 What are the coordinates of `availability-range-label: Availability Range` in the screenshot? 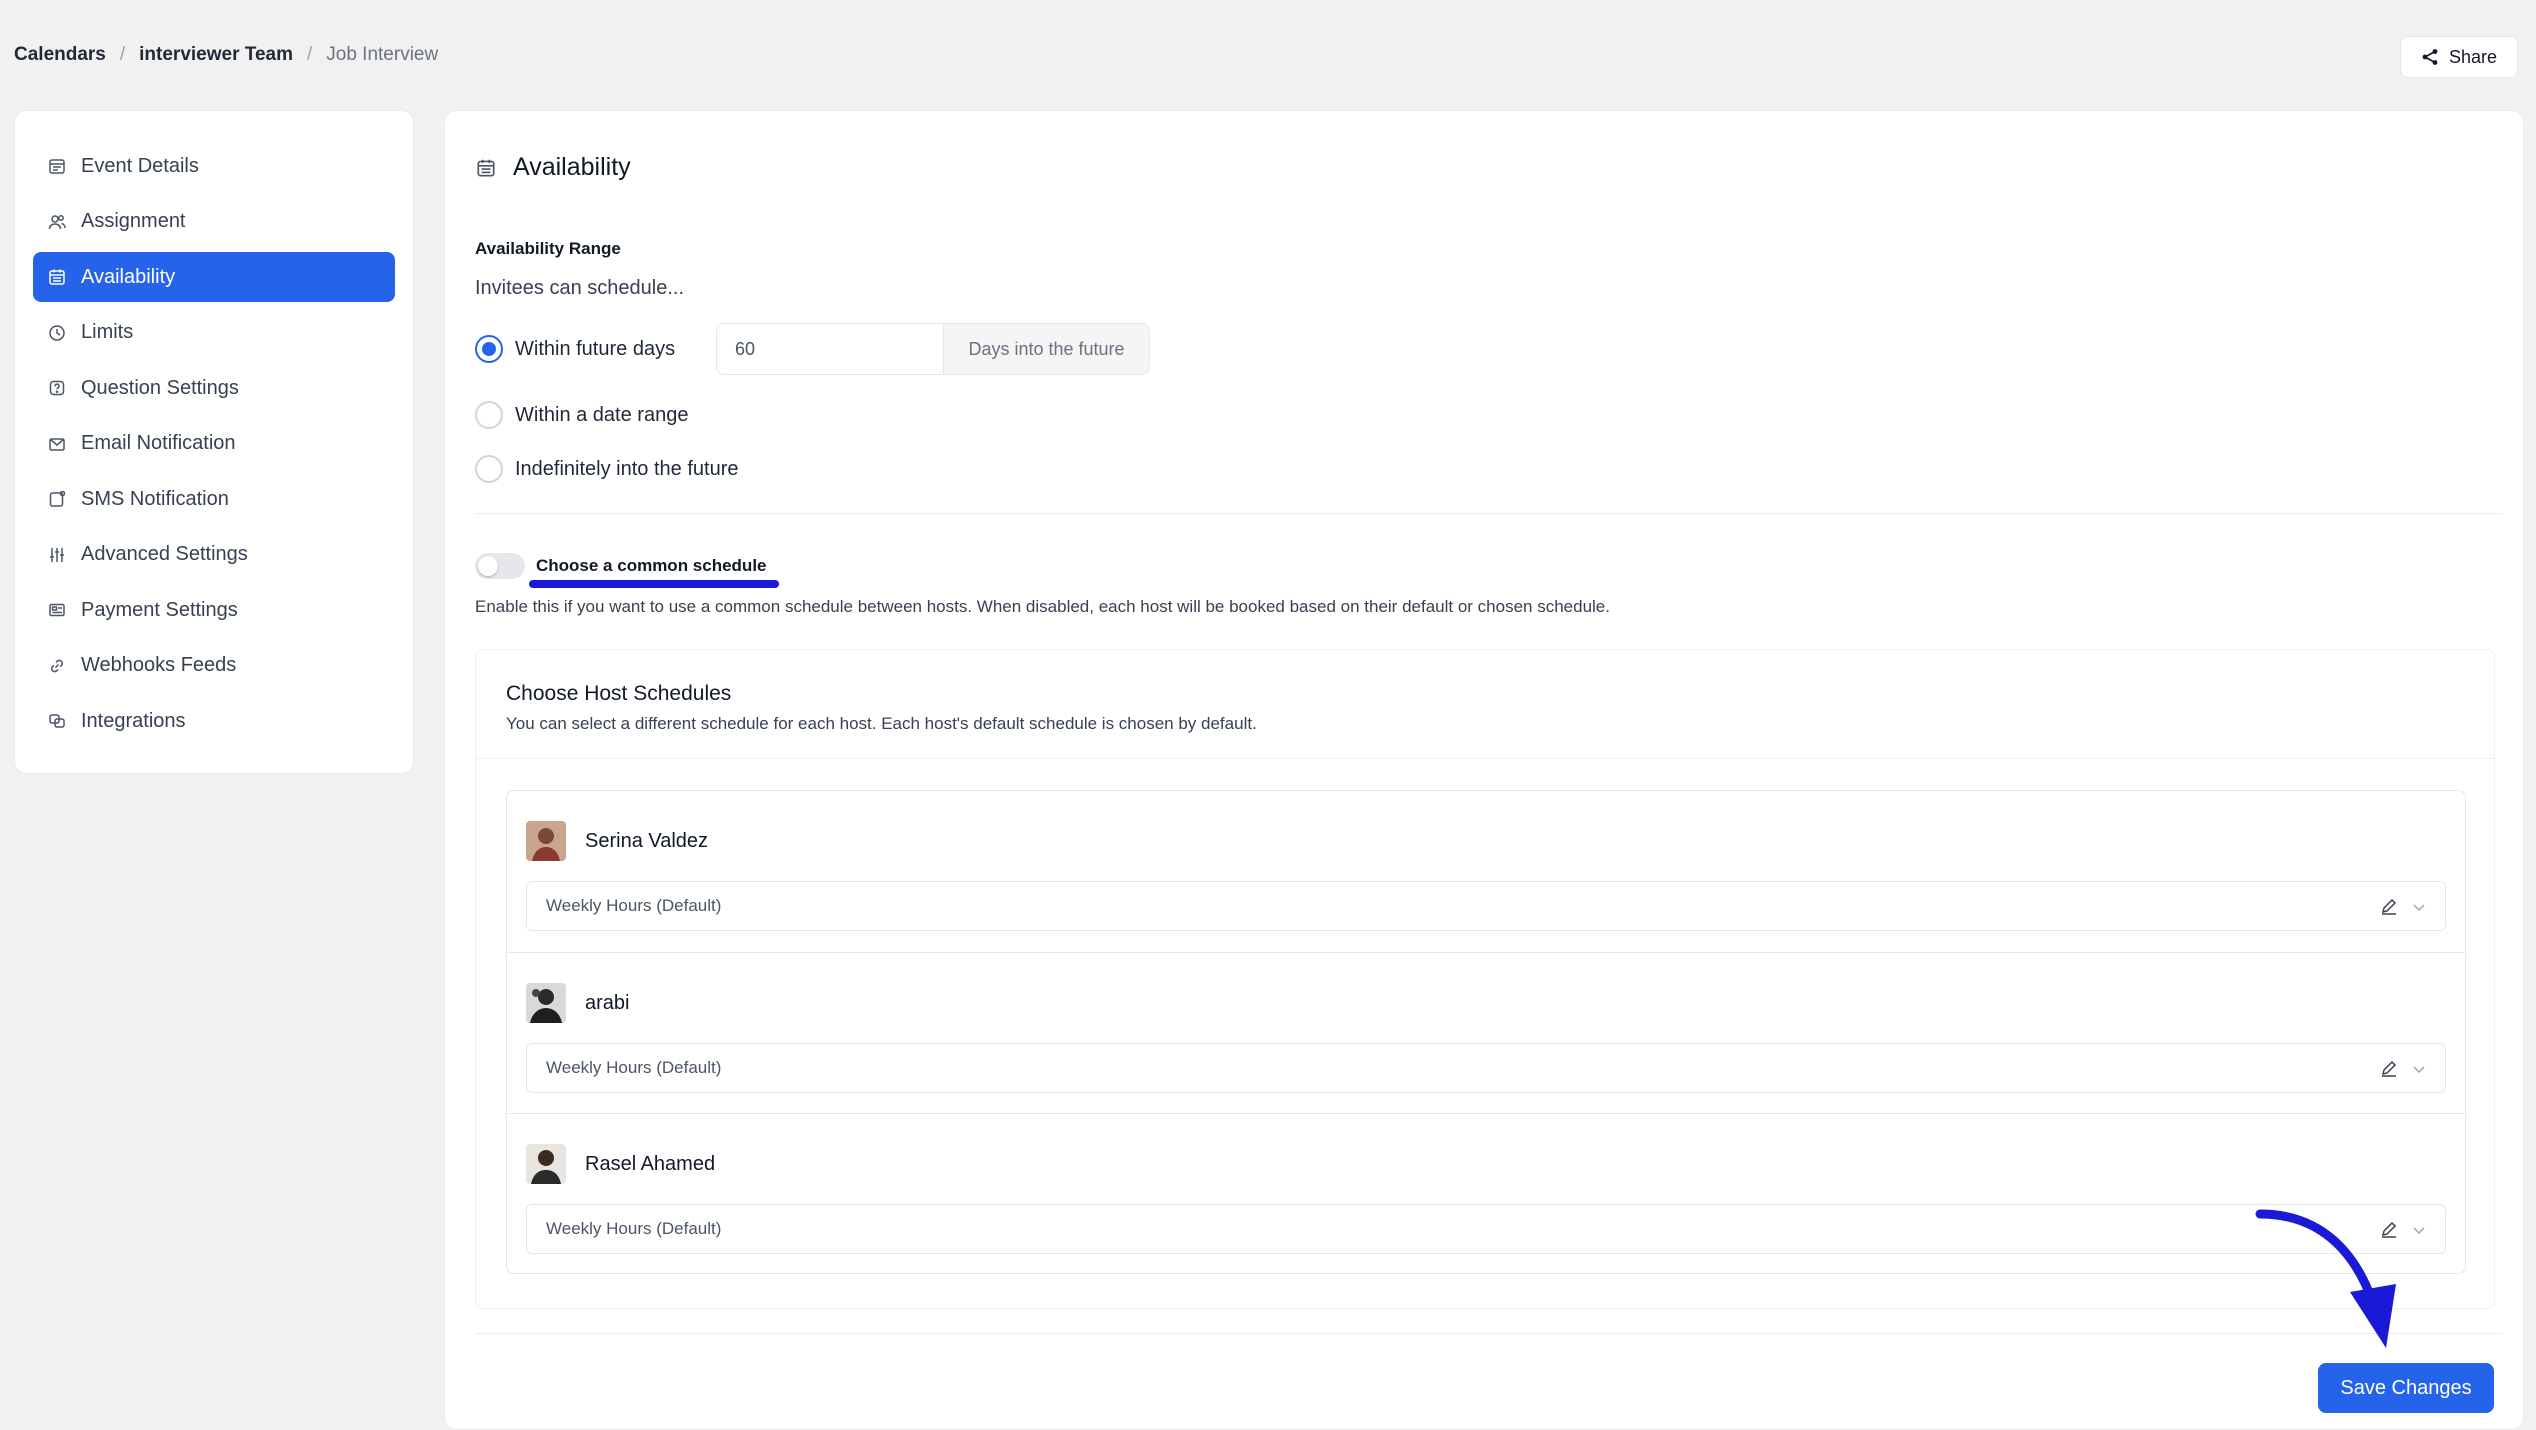 It's located at (548, 248).